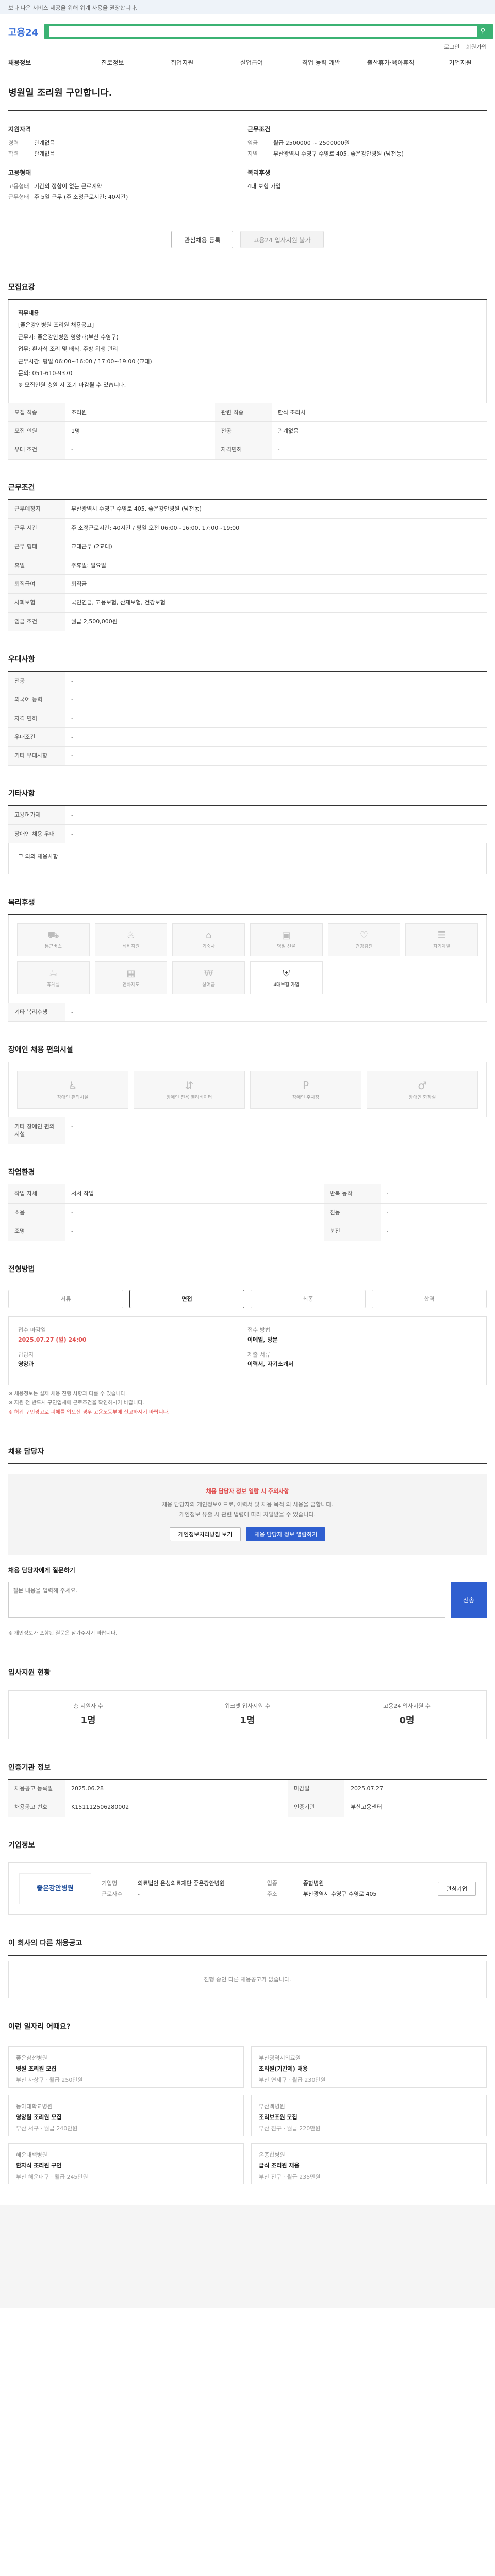 Image resolution: width=495 pixels, height=2576 pixels. What do you see at coordinates (352, 1194) in the screenshot?
I see `table-header: 반복 동작` at bounding box center [352, 1194].